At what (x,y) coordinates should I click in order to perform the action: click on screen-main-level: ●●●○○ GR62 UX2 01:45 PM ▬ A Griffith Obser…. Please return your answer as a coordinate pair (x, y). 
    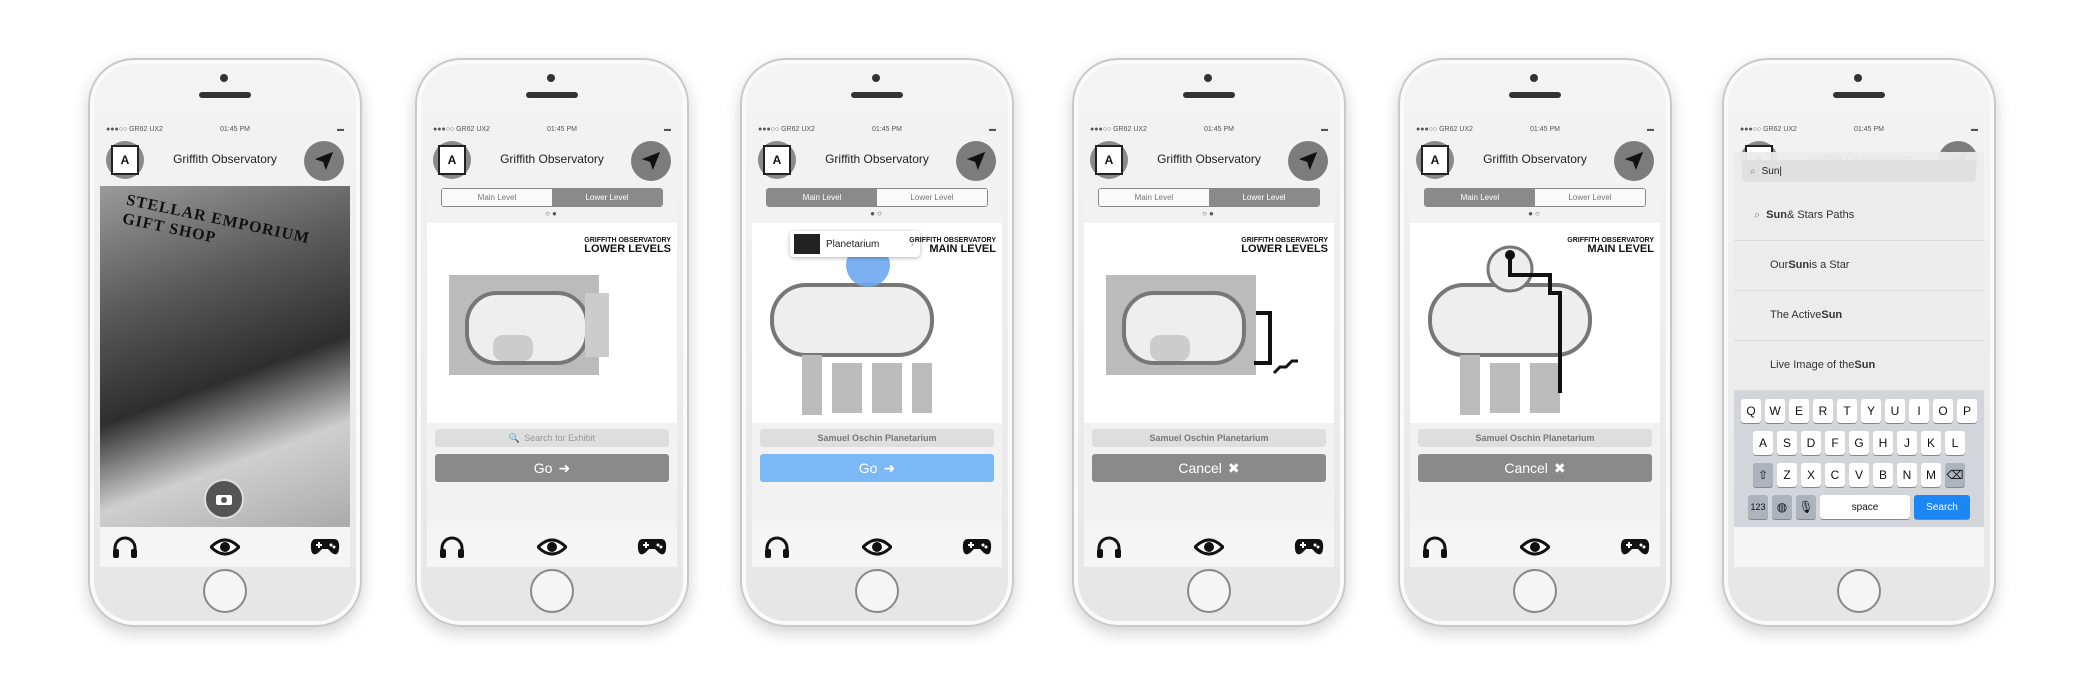
    Looking at the image, I should click on (877, 344).